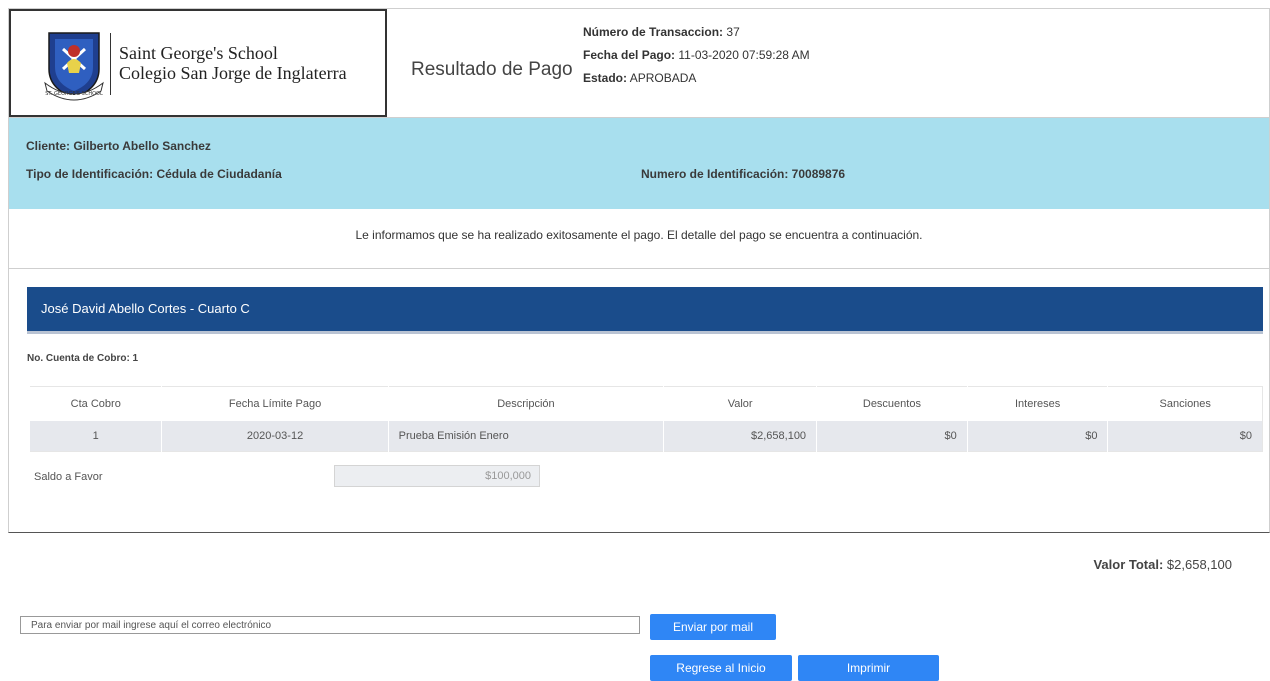  What do you see at coordinates (640, 78) in the screenshot?
I see `payment-status: Estado: APROBADA` at bounding box center [640, 78].